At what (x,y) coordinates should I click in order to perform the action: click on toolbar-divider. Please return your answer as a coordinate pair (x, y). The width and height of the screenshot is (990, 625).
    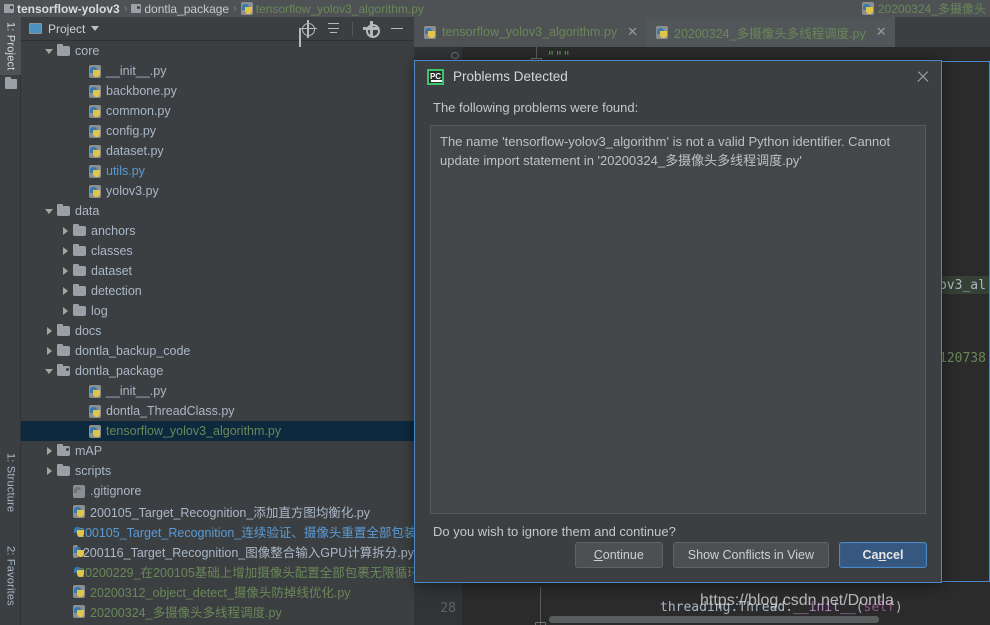
    Looking at the image, I should click on (352, 28).